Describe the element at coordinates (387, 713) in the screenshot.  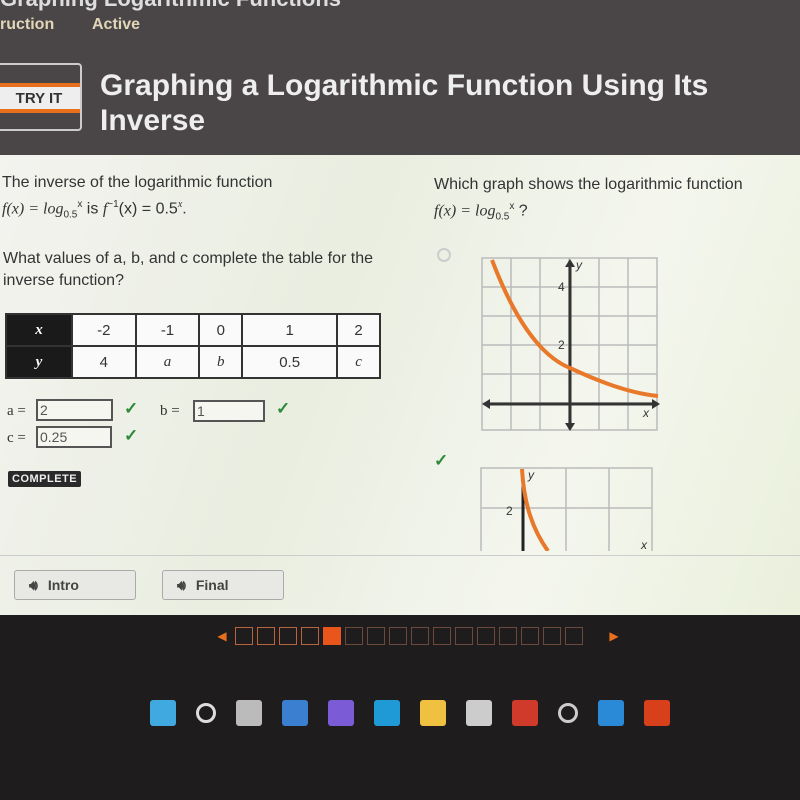
I see `edge-icon` at that location.